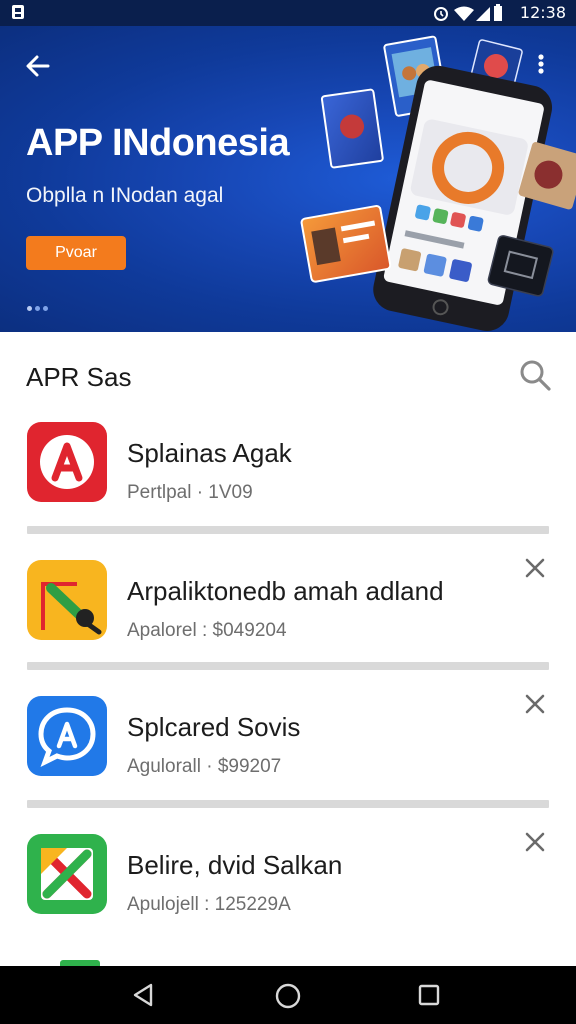  What do you see at coordinates (483, 14) in the screenshot?
I see `signal-icon` at bounding box center [483, 14].